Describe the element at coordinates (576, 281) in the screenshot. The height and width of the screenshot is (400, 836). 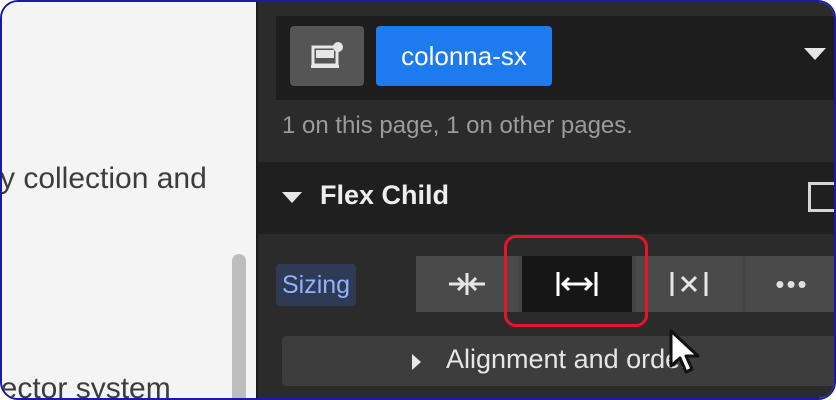
I see `highlight-annotation` at that location.